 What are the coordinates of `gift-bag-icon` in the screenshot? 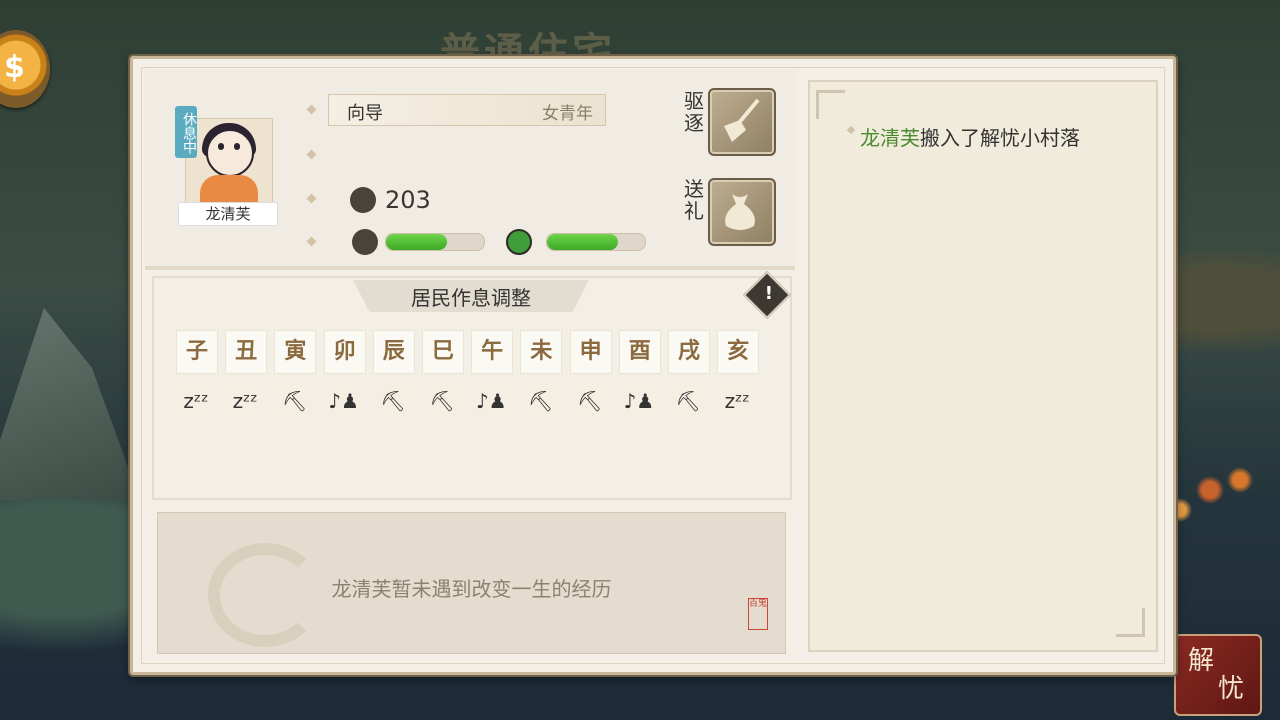 It's located at (740, 212).